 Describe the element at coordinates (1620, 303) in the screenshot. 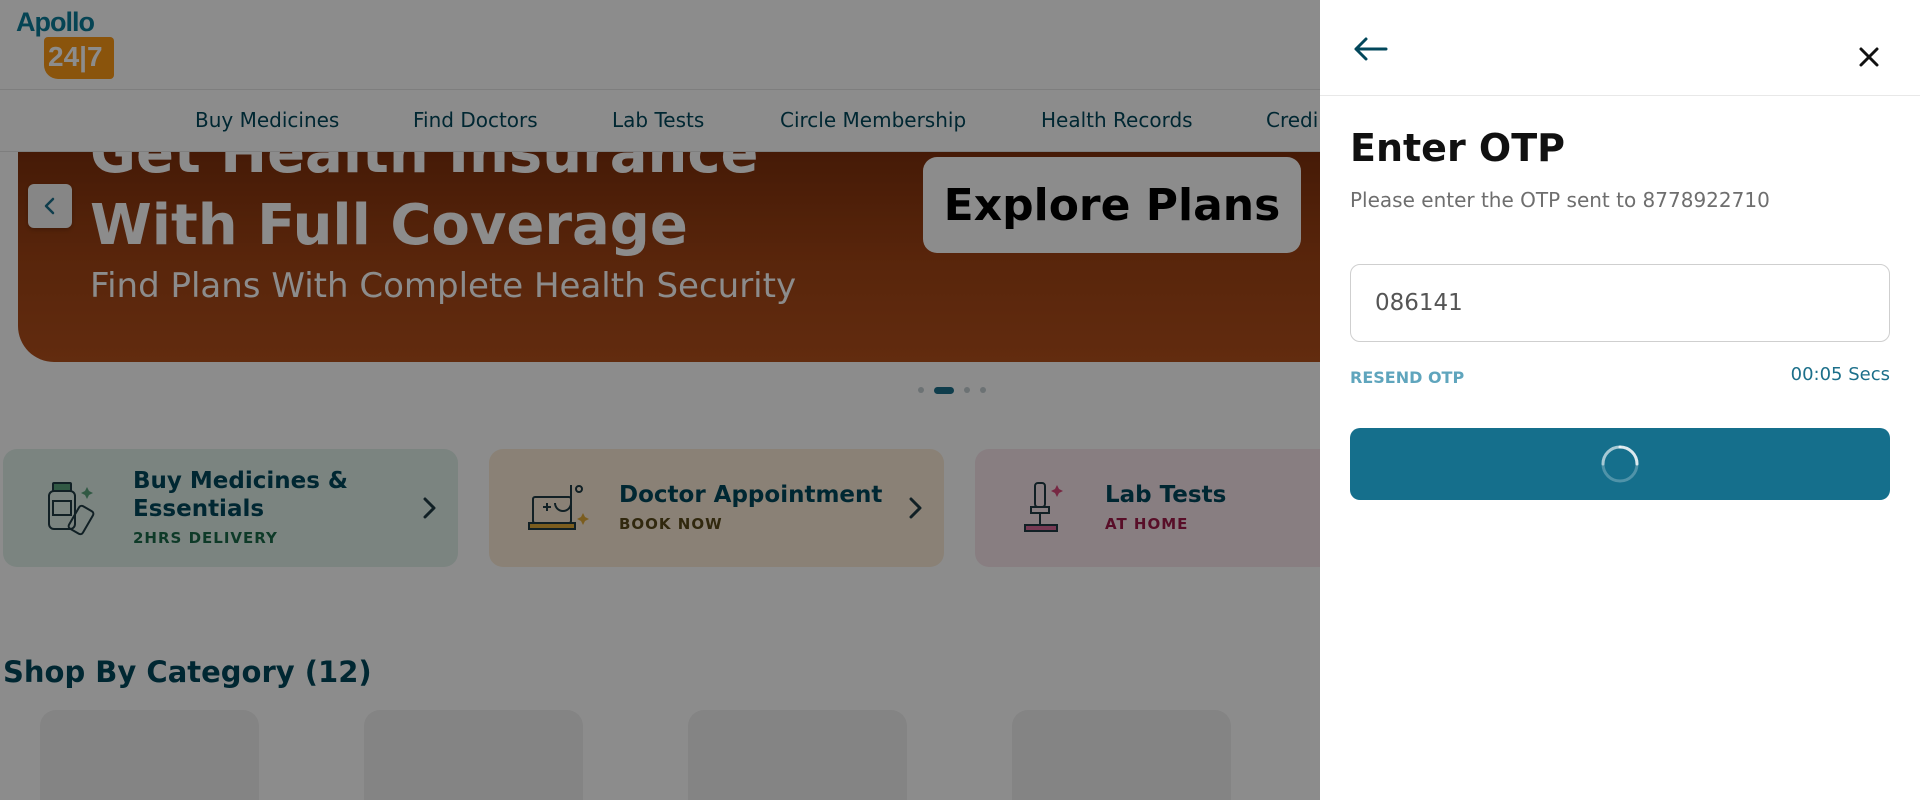

I see `otp-input` at that location.